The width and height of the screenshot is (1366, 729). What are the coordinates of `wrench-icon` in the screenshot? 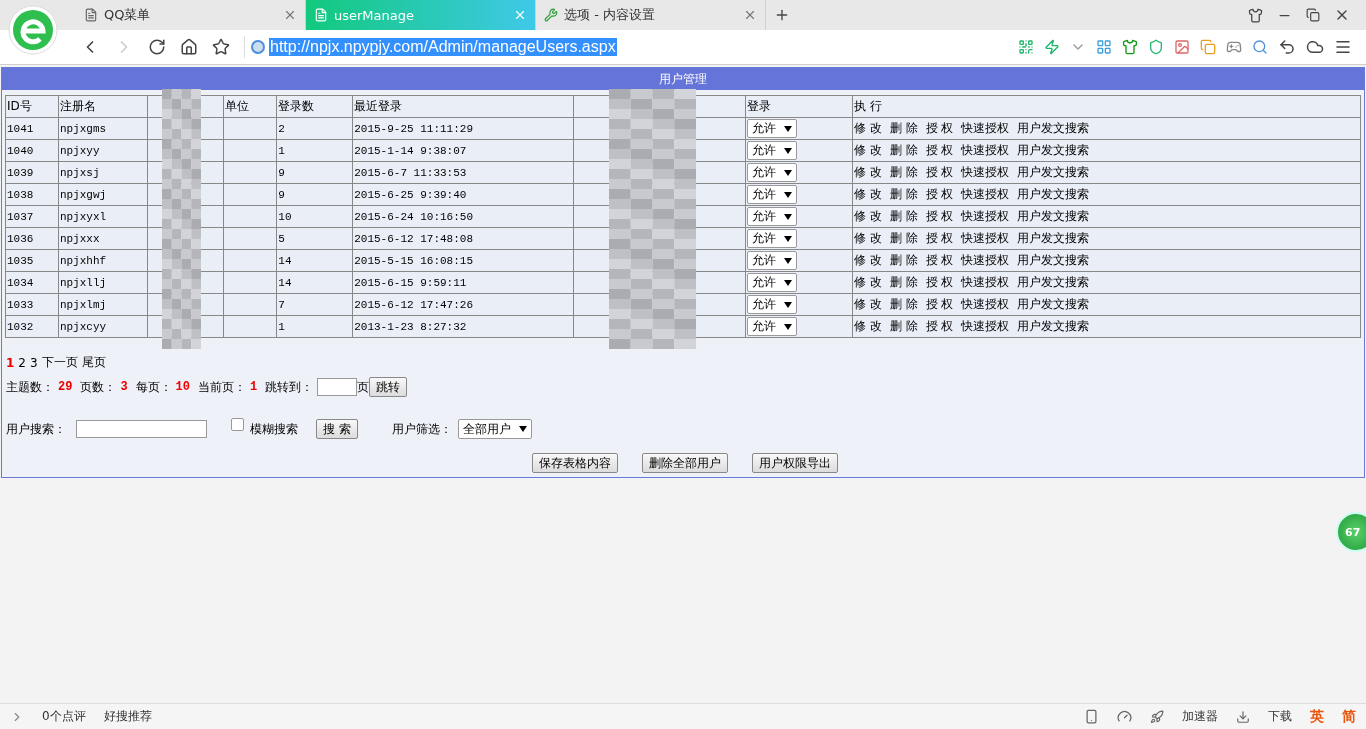 It's located at (551, 15).